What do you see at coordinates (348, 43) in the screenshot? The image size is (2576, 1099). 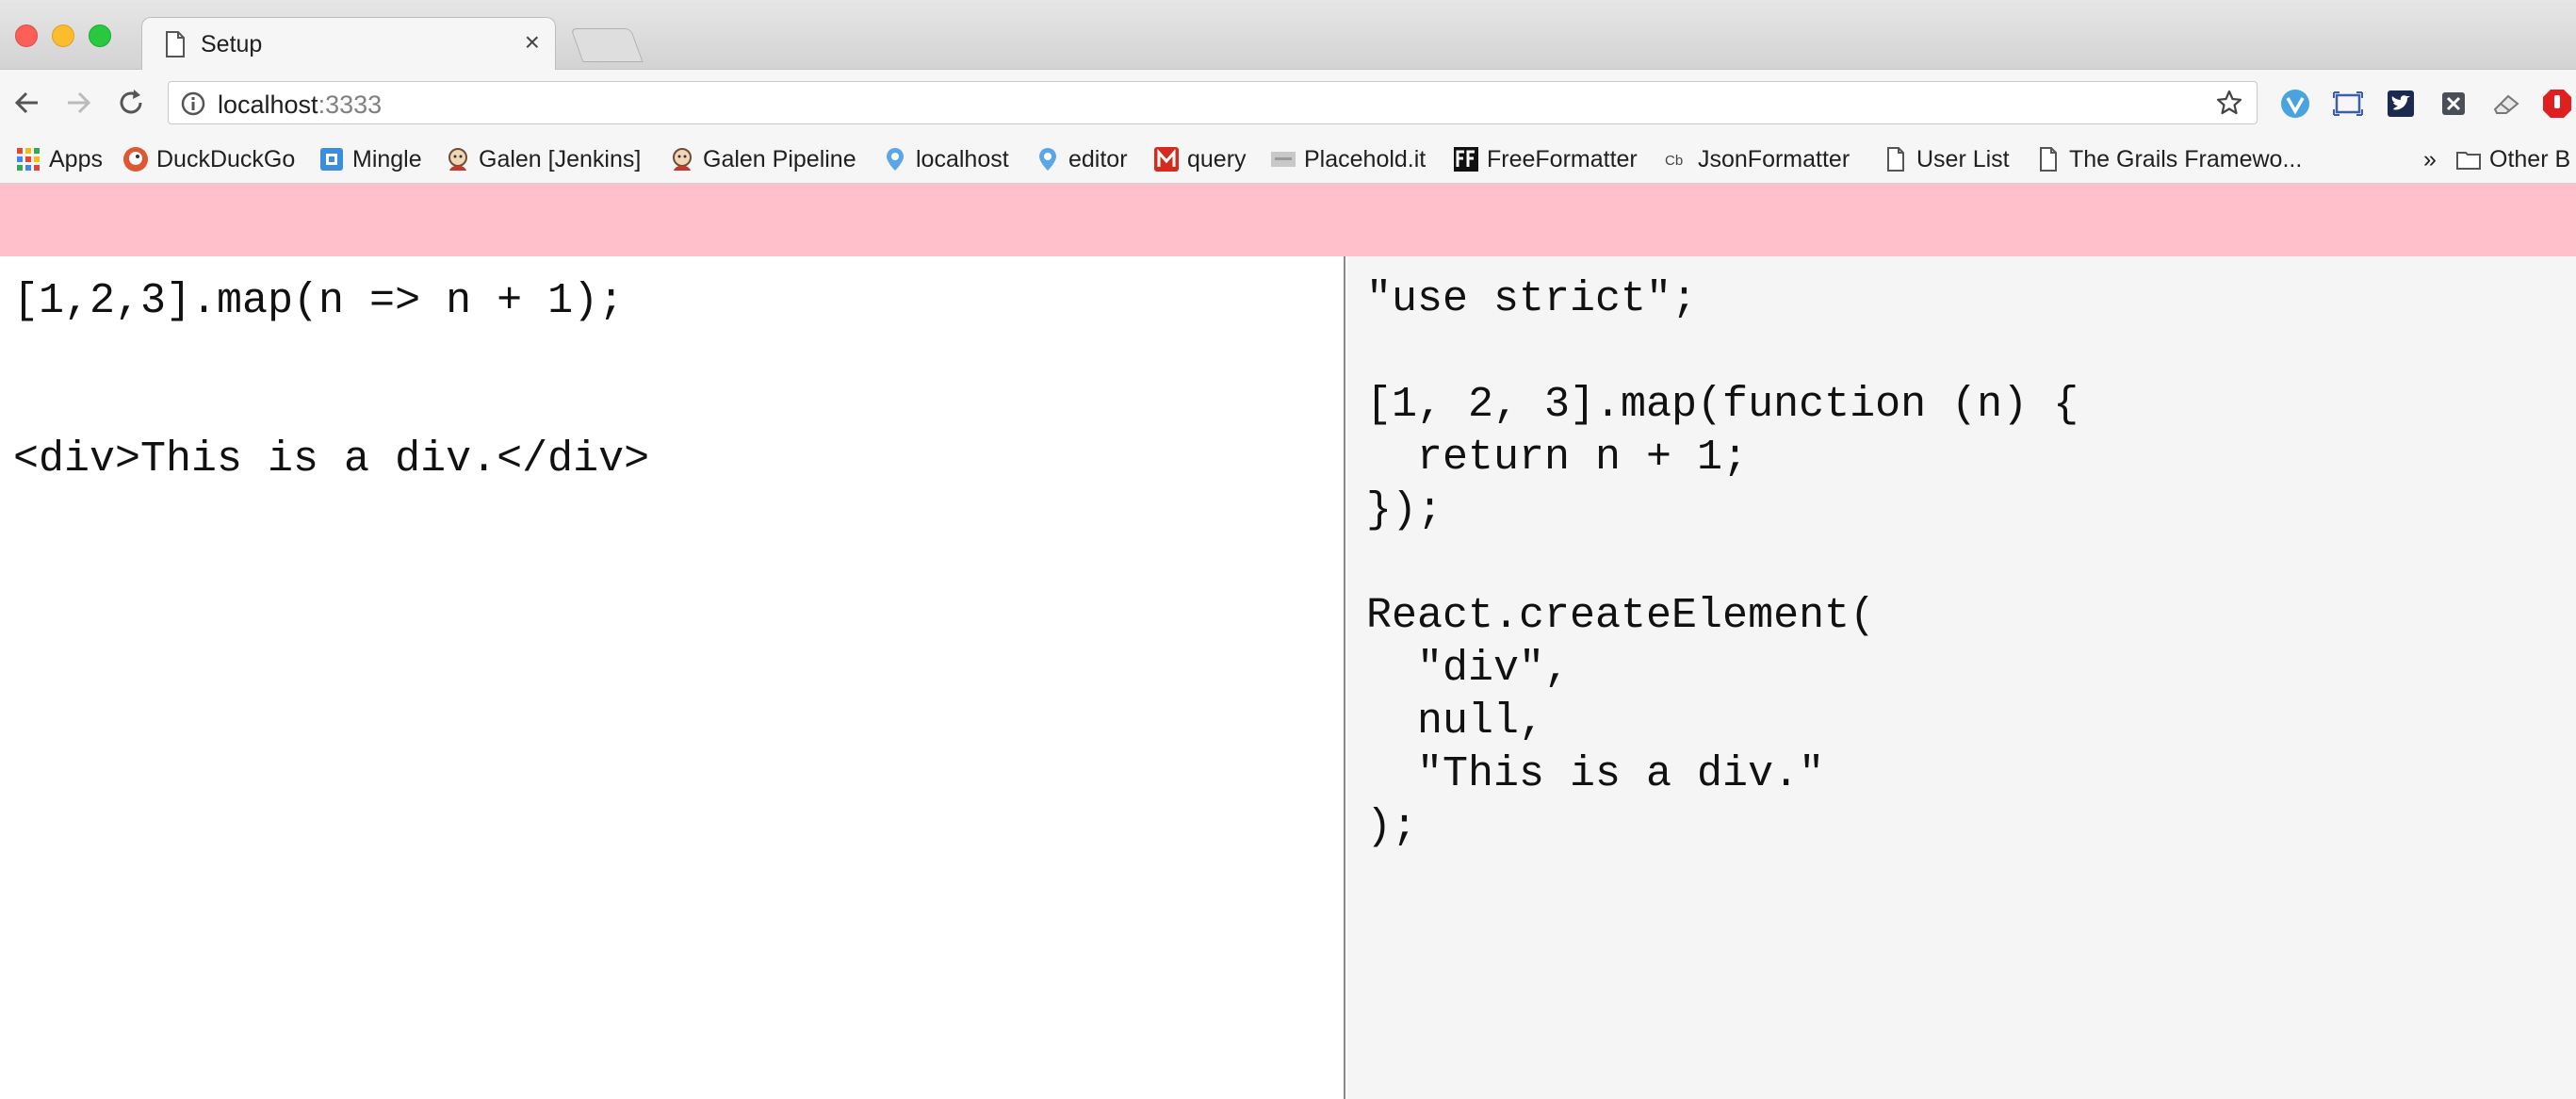 I see `tab-setup: Setup ×` at bounding box center [348, 43].